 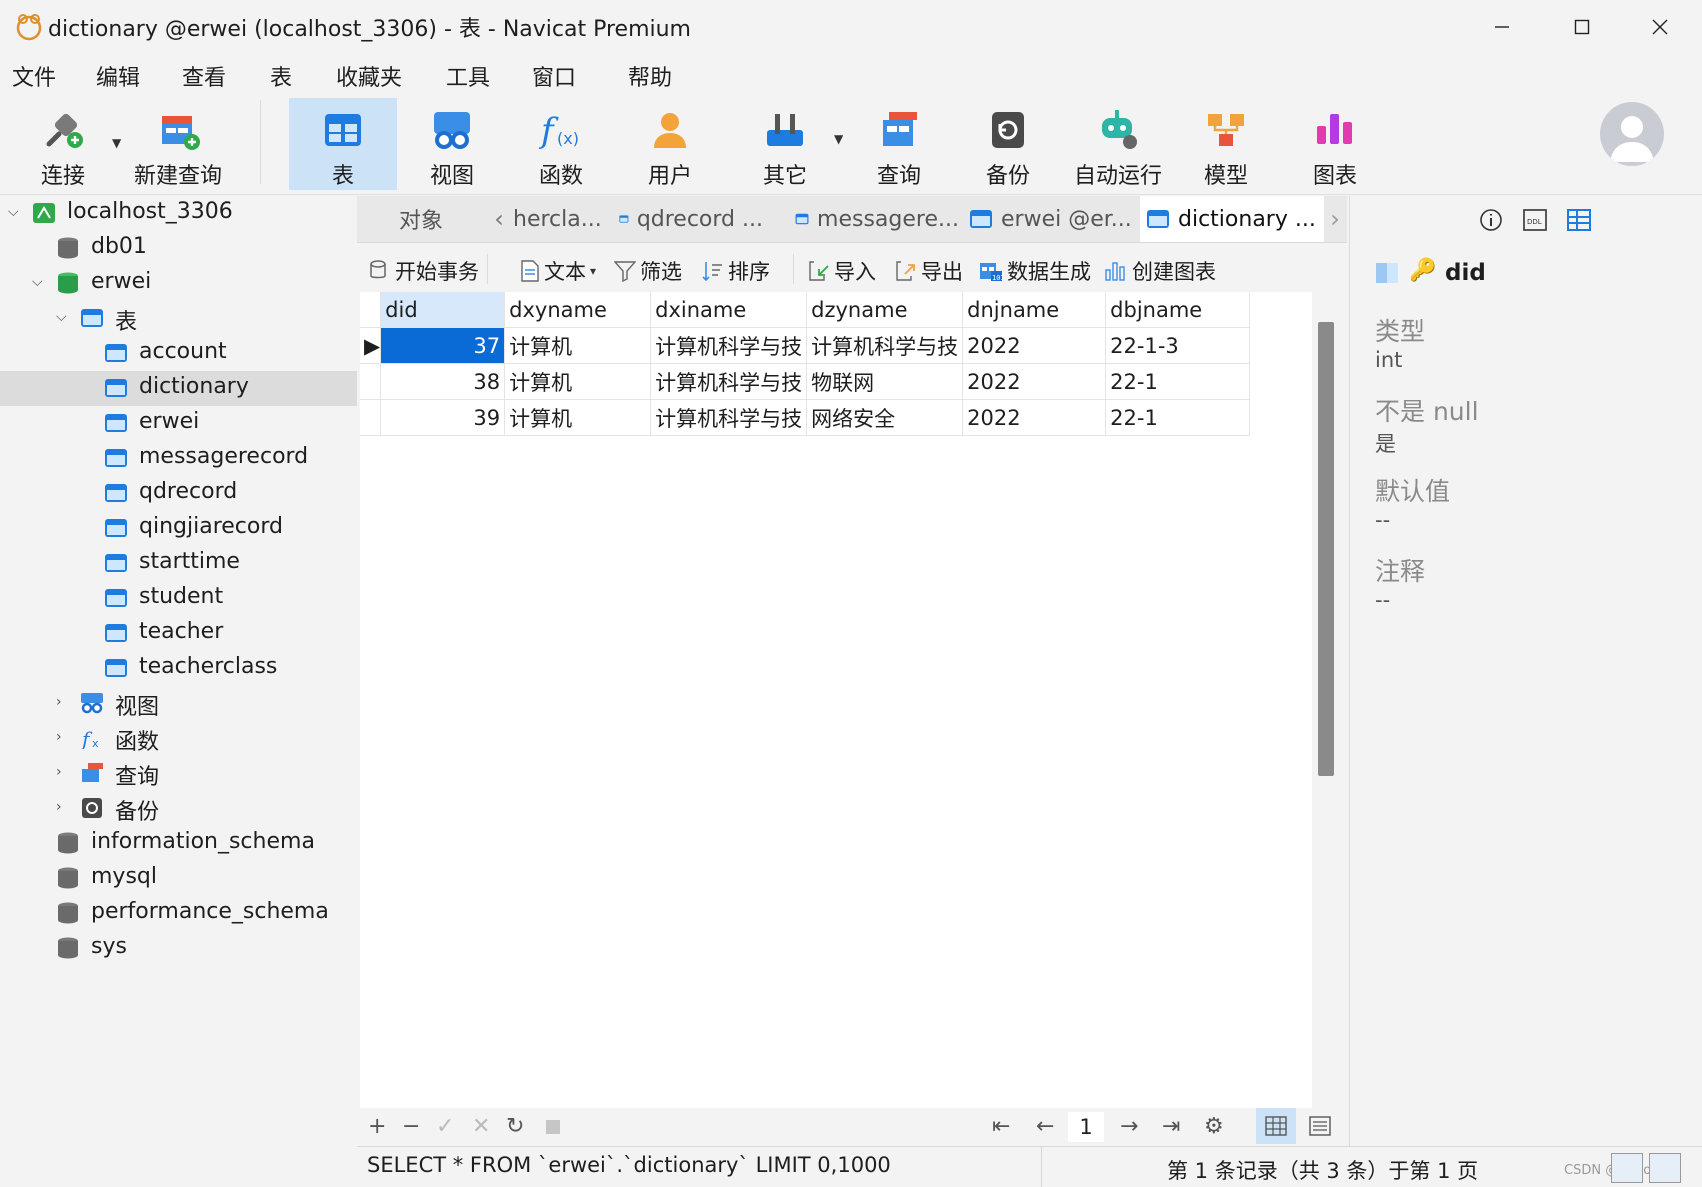 What do you see at coordinates (1008, 144) in the screenshot?
I see `backup-button: 备份` at bounding box center [1008, 144].